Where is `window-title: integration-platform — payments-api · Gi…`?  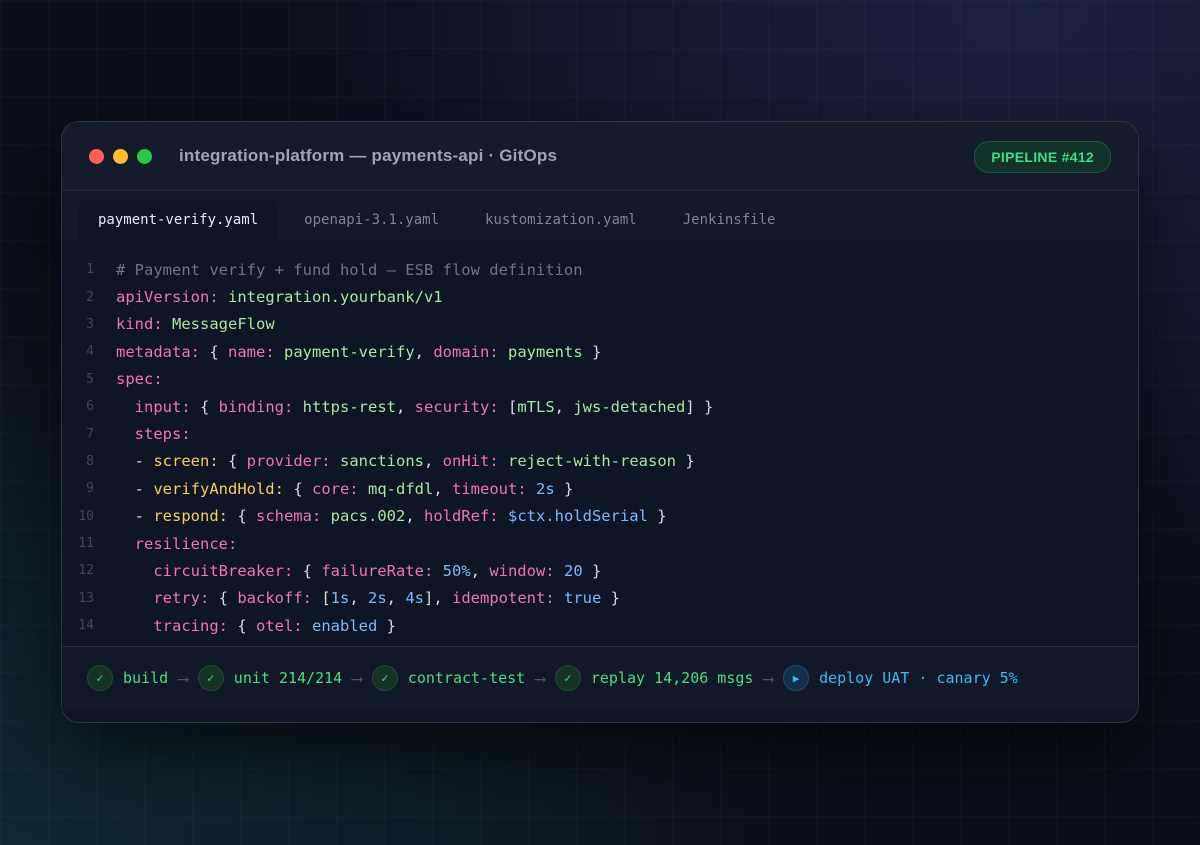 window-title: integration-platform — payments-api · Gi… is located at coordinates (368, 155).